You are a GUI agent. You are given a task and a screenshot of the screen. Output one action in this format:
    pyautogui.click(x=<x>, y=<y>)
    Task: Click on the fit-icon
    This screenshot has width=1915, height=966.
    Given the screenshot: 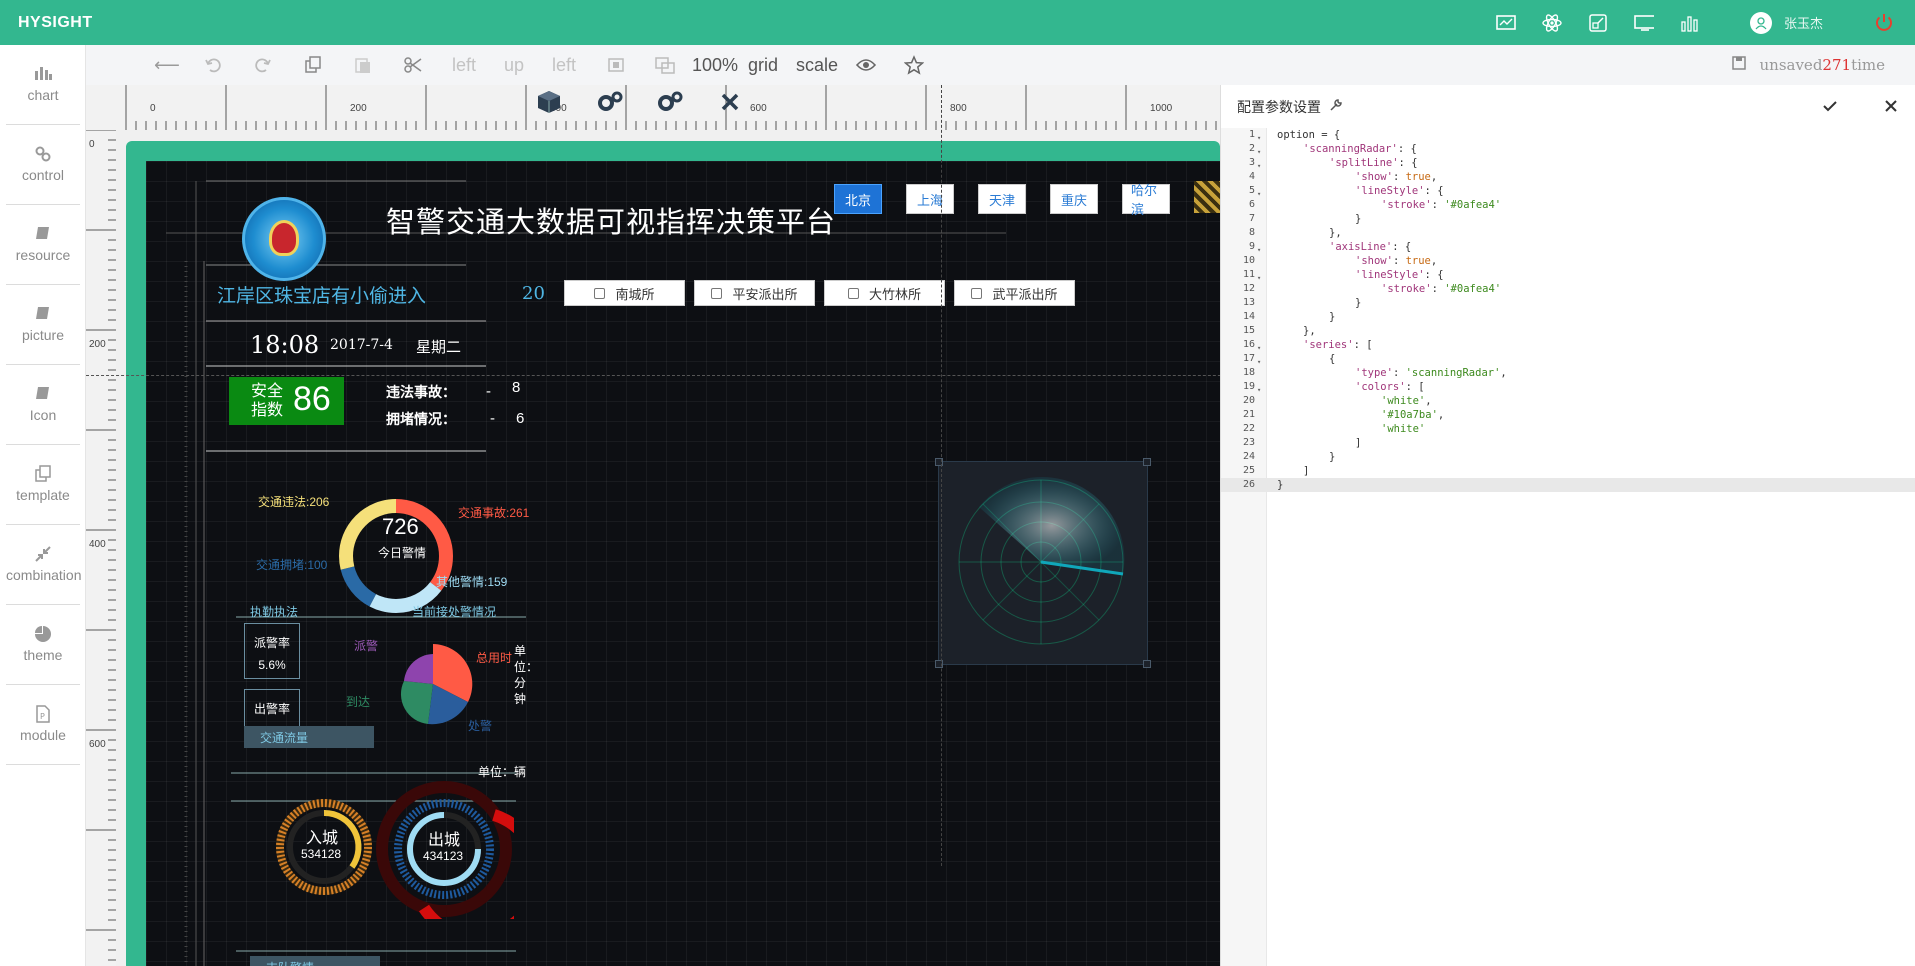 What is the action you would take?
    pyautogui.click(x=616, y=65)
    